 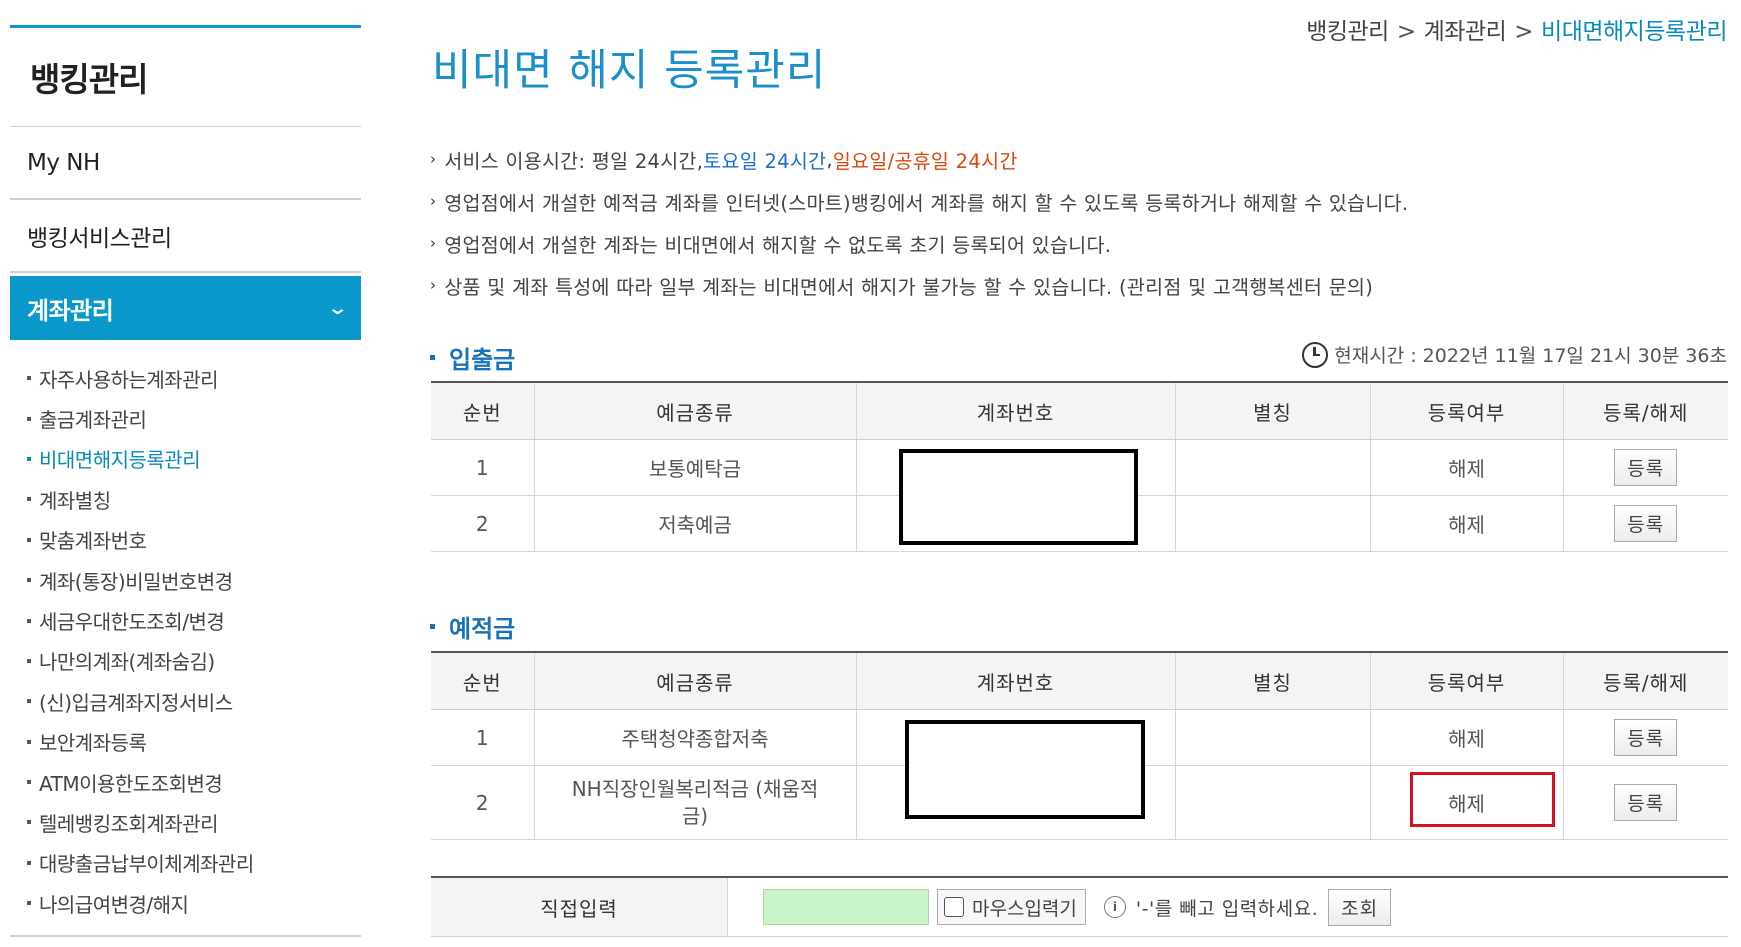 I want to click on sidebar-title: 뱅킹관리, so click(x=185, y=77).